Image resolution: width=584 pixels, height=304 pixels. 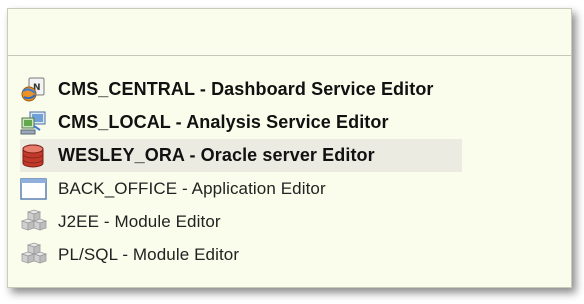 What do you see at coordinates (246, 89) in the screenshot?
I see `list-item-label: CMS_CENTRAL - Dashboard Service Editor` at bounding box center [246, 89].